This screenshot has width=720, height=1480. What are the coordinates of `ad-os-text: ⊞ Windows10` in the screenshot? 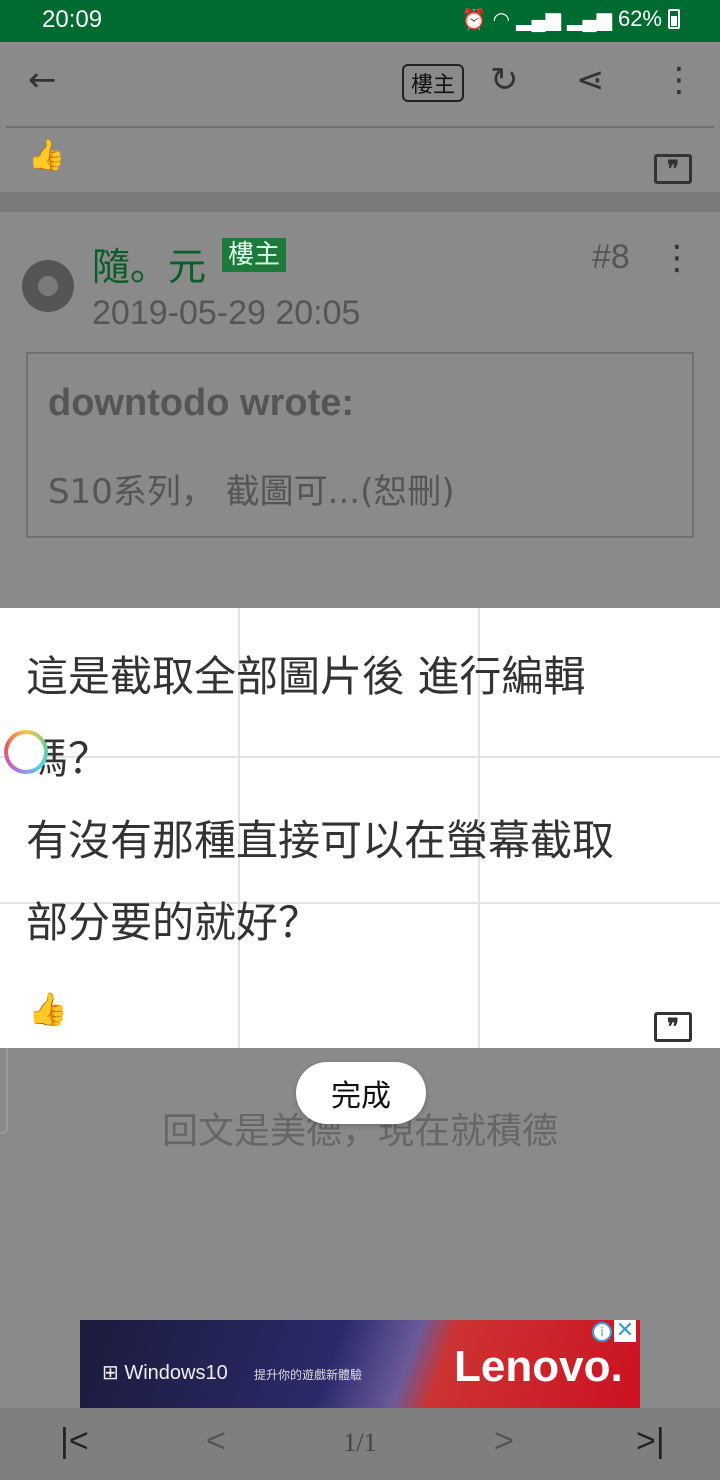 It's located at (165, 1372).